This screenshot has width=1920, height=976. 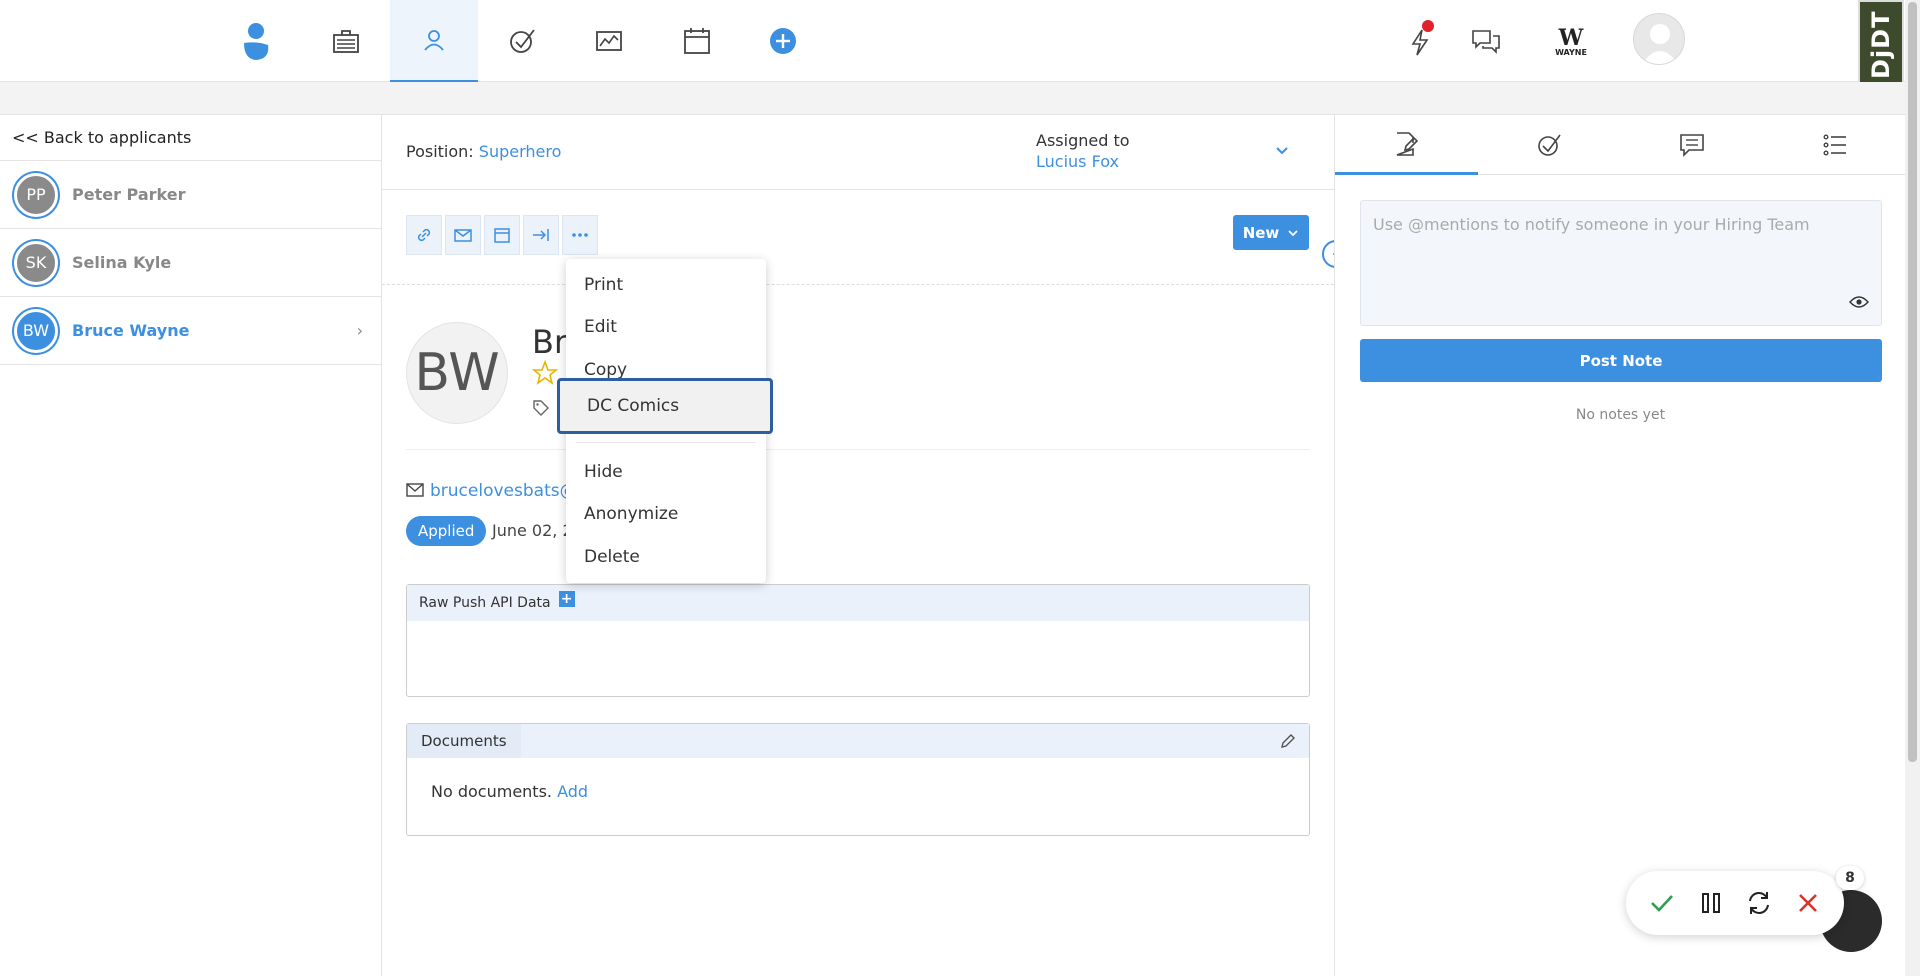 What do you see at coordinates (1288, 741) in the screenshot?
I see `pencil-icon` at bounding box center [1288, 741].